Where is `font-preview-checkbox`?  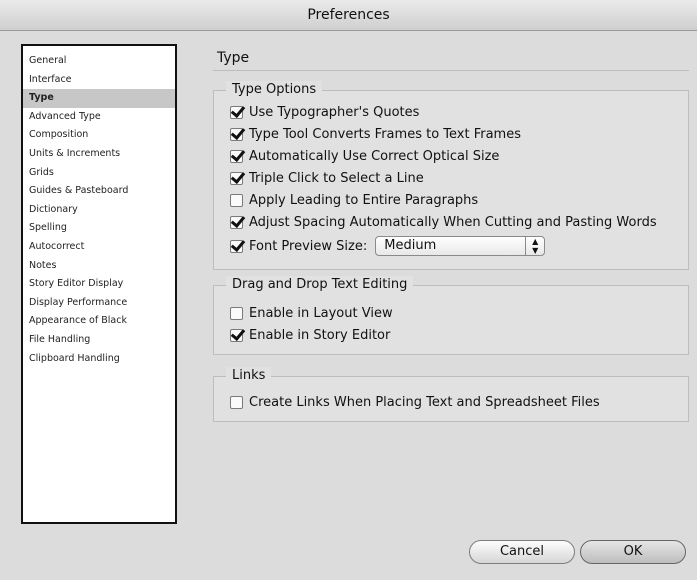 font-preview-checkbox is located at coordinates (236, 246).